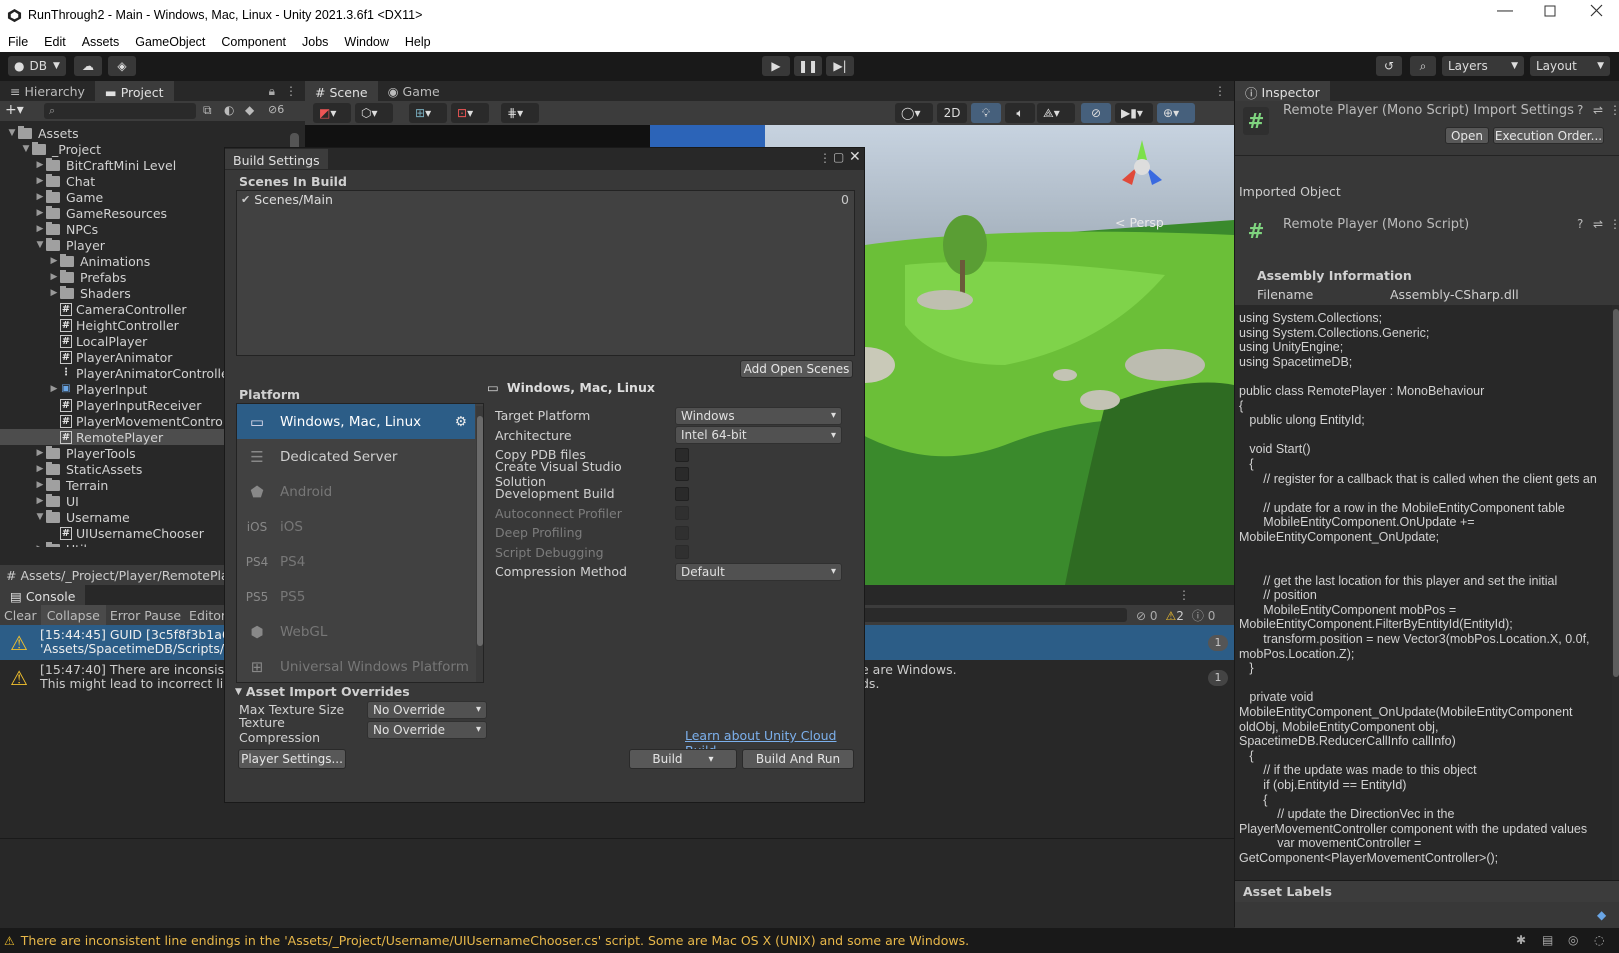  What do you see at coordinates (1596, 10) in the screenshot?
I see `close-icon` at bounding box center [1596, 10].